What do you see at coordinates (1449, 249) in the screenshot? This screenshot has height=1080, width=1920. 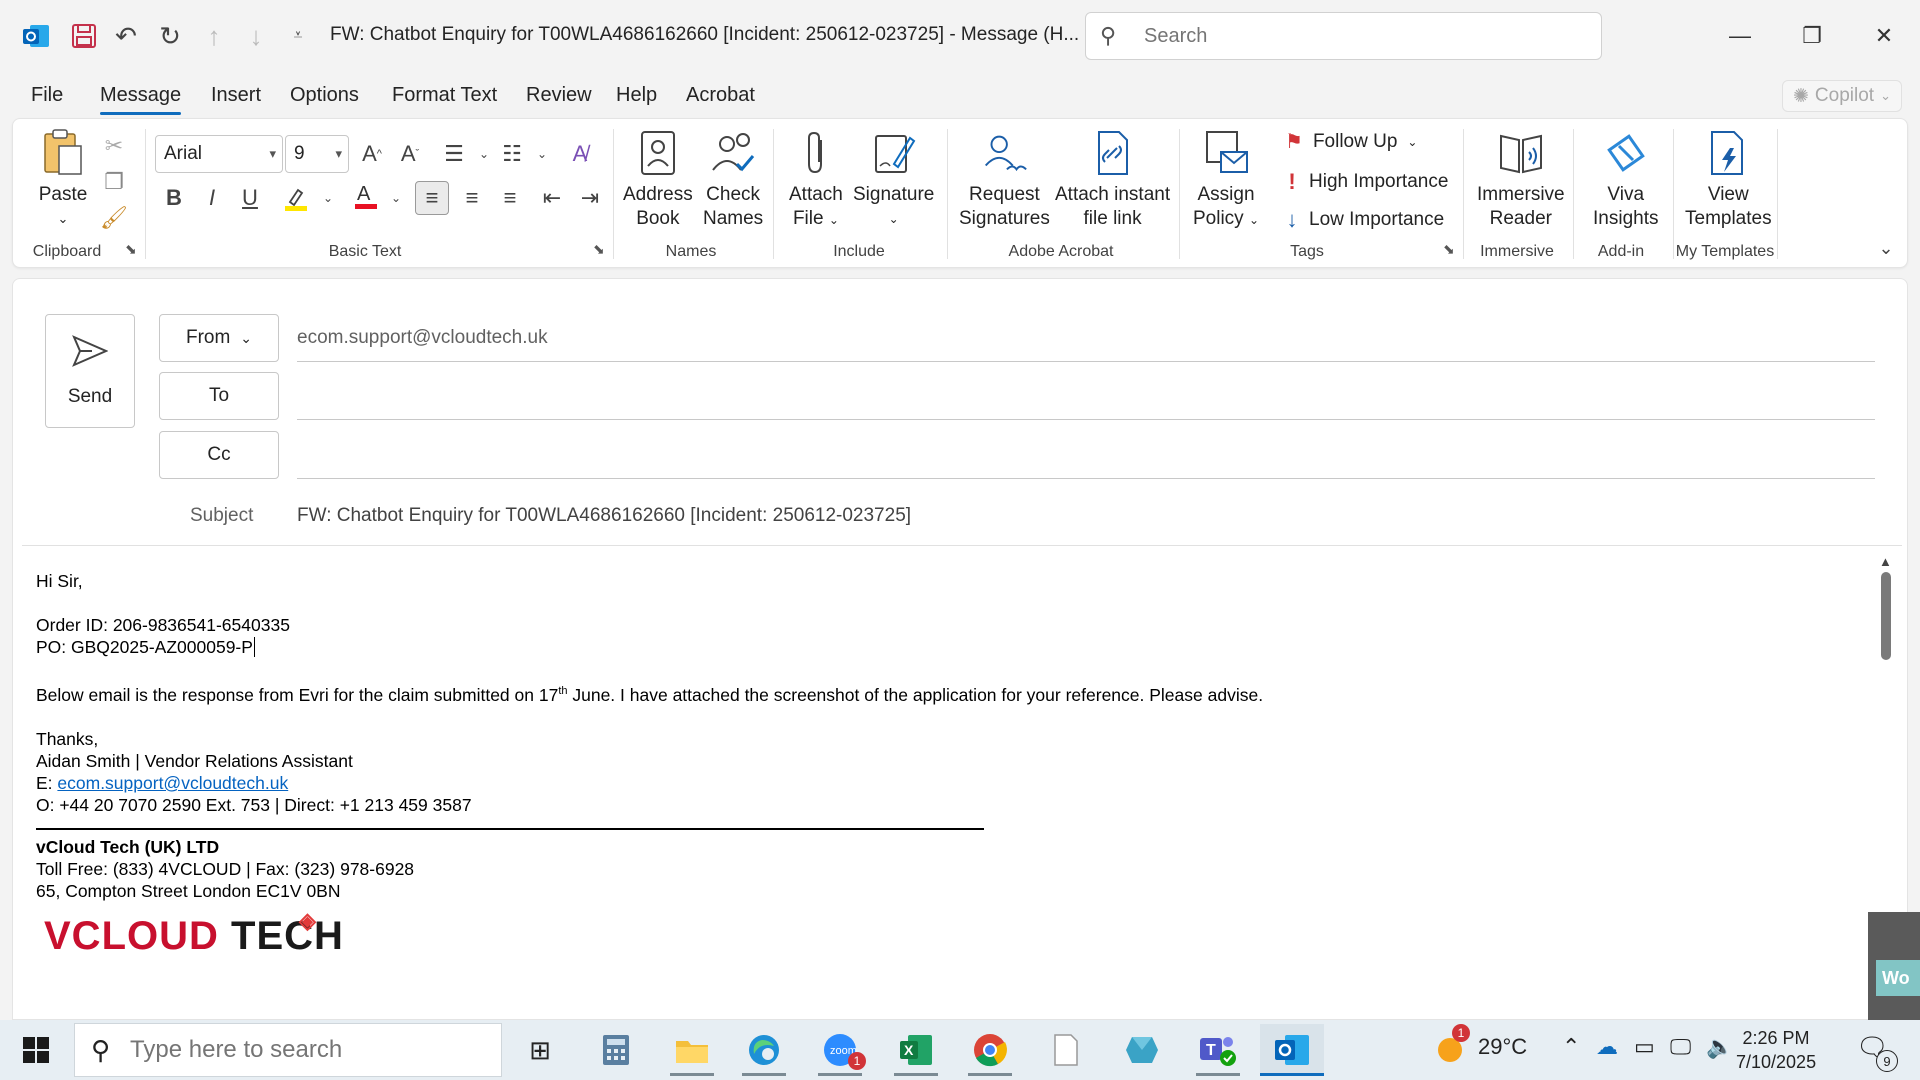 I see `tags-launcher-icon: ⬊` at bounding box center [1449, 249].